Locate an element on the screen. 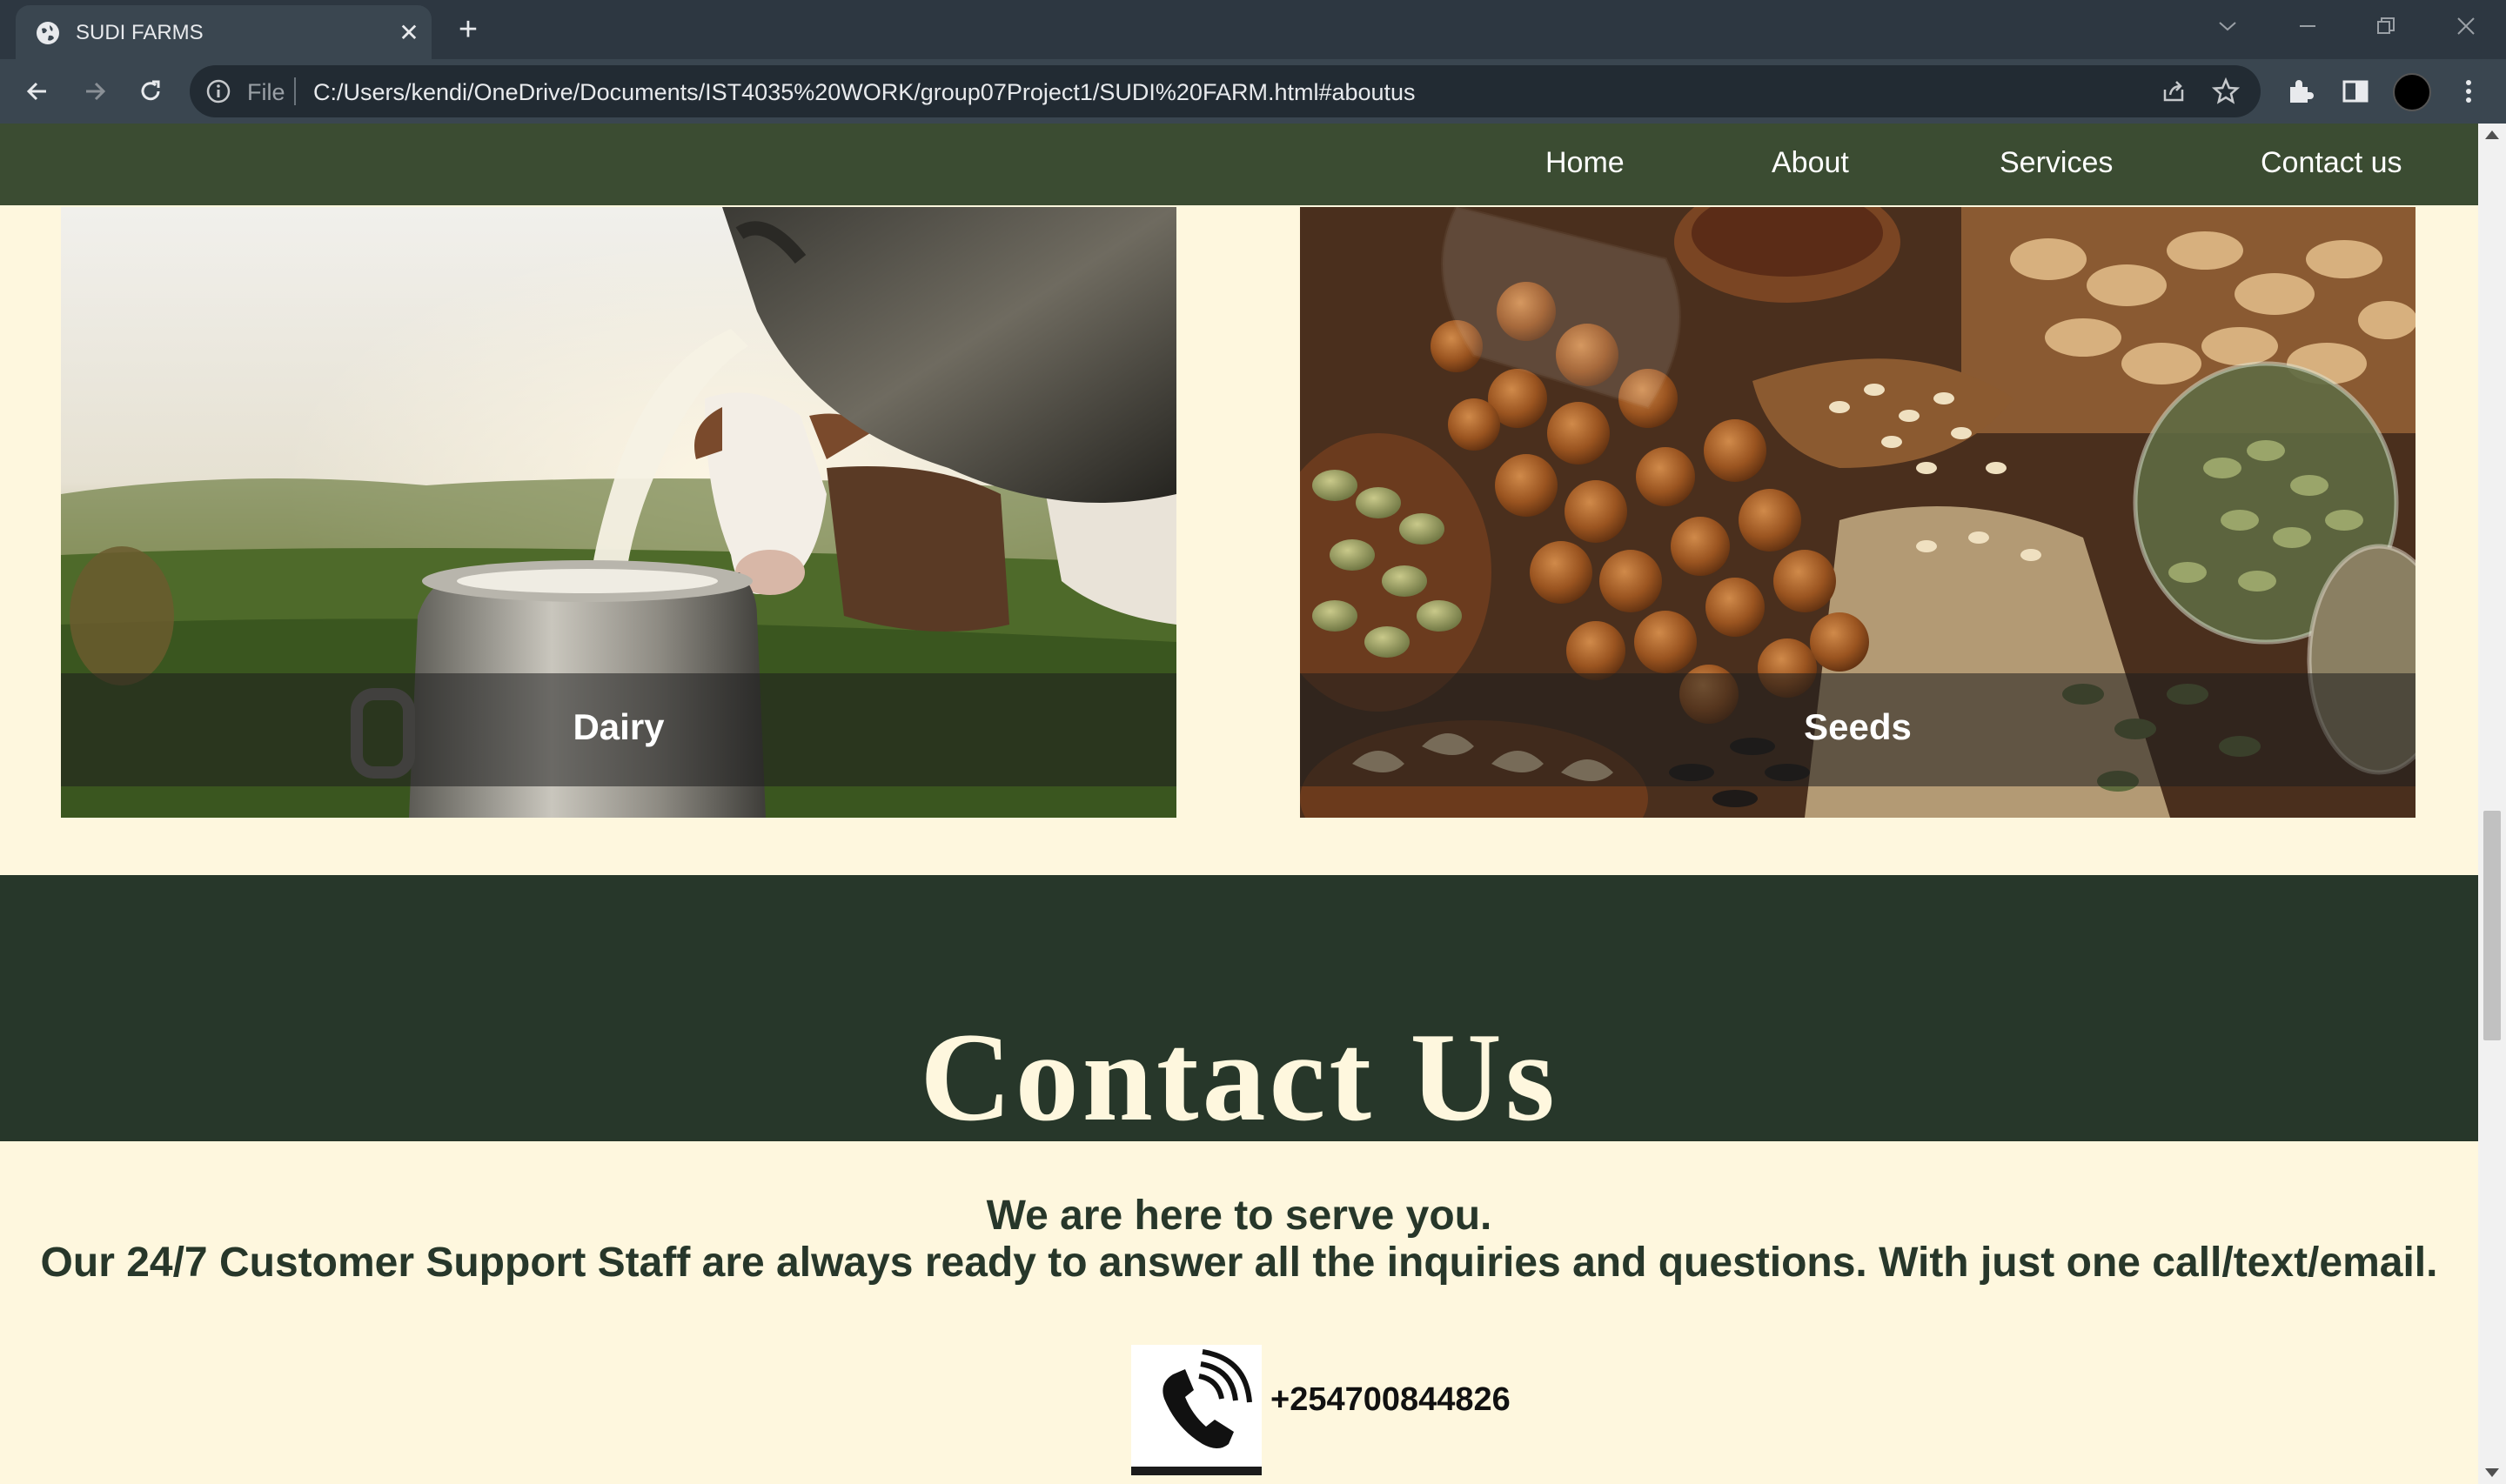  seeds-label-bar: Seeds is located at coordinates (1858, 729).